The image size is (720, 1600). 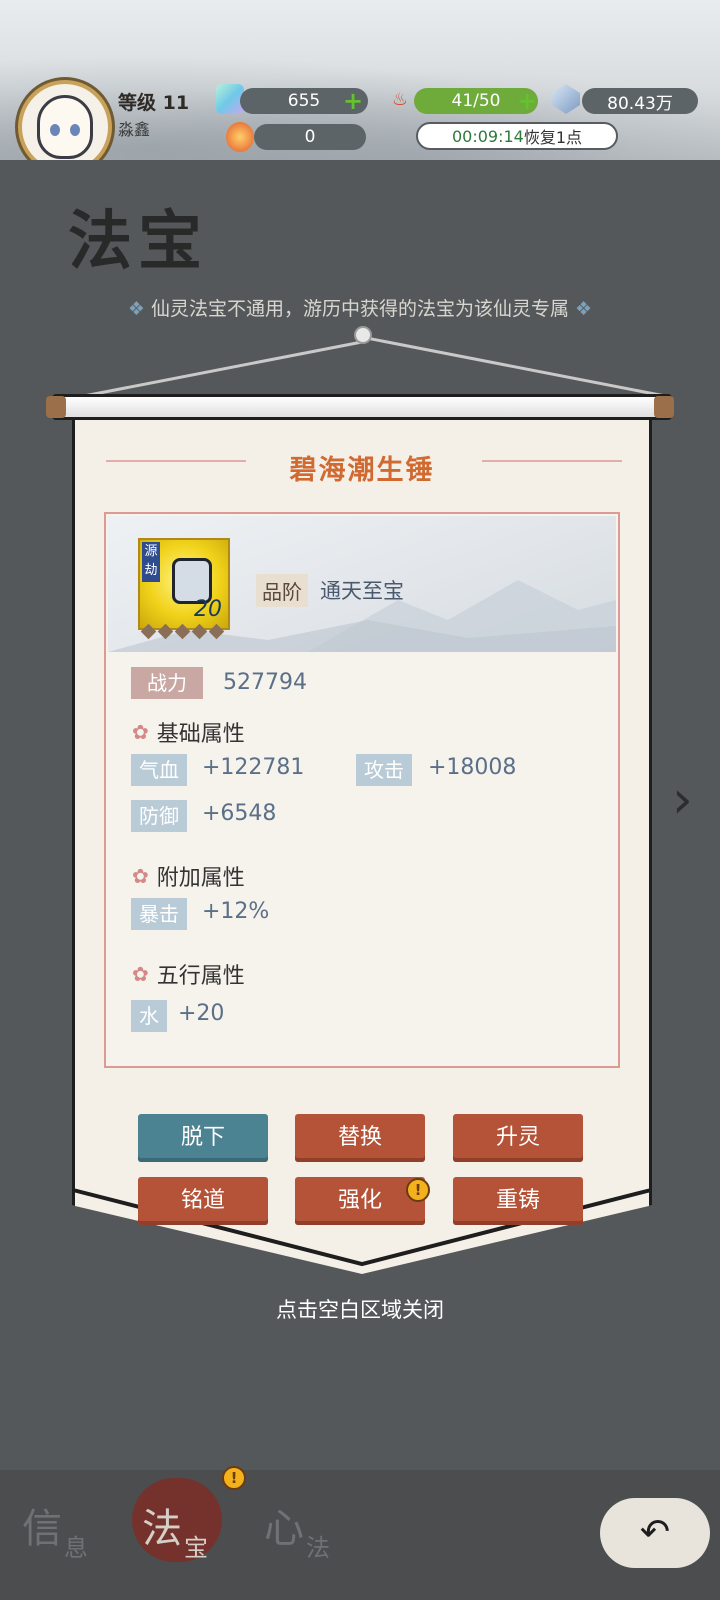 I want to click on grade-value: 通天至宝, so click(x=362, y=591).